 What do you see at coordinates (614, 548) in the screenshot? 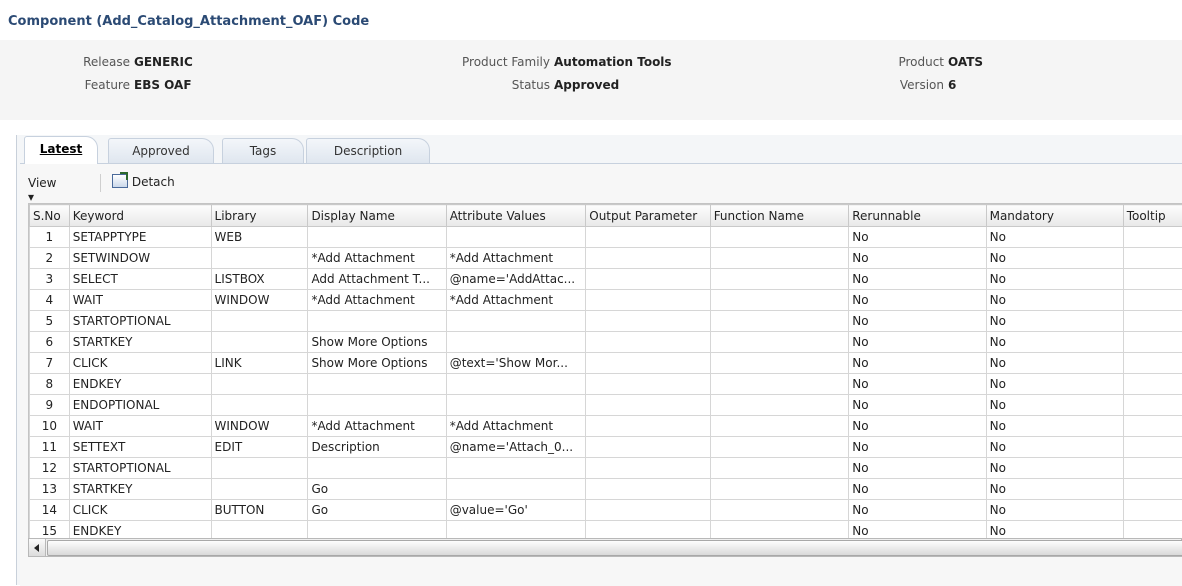
I see `scrollbar-thumb` at bounding box center [614, 548].